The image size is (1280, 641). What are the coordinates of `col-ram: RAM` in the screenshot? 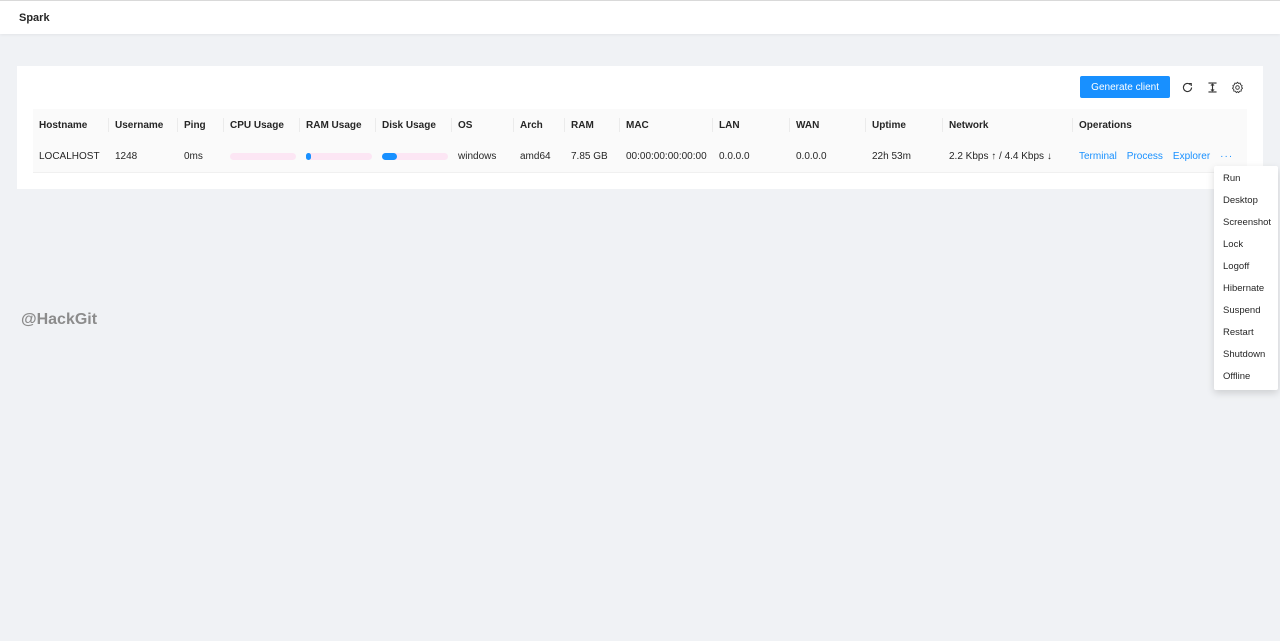 It's located at (592, 125).